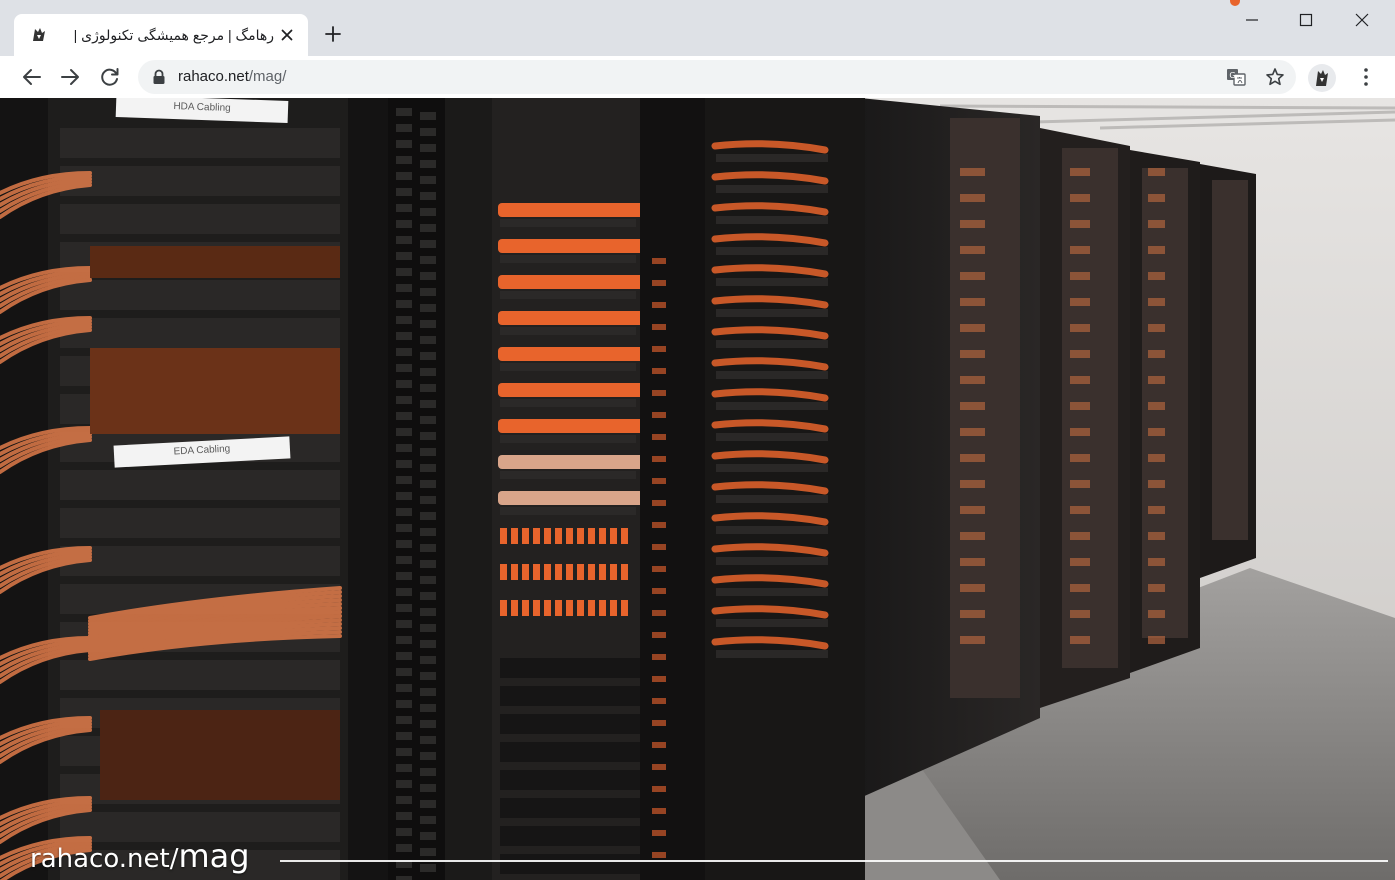  What do you see at coordinates (287, 35) in the screenshot?
I see `close-tab-icon` at bounding box center [287, 35].